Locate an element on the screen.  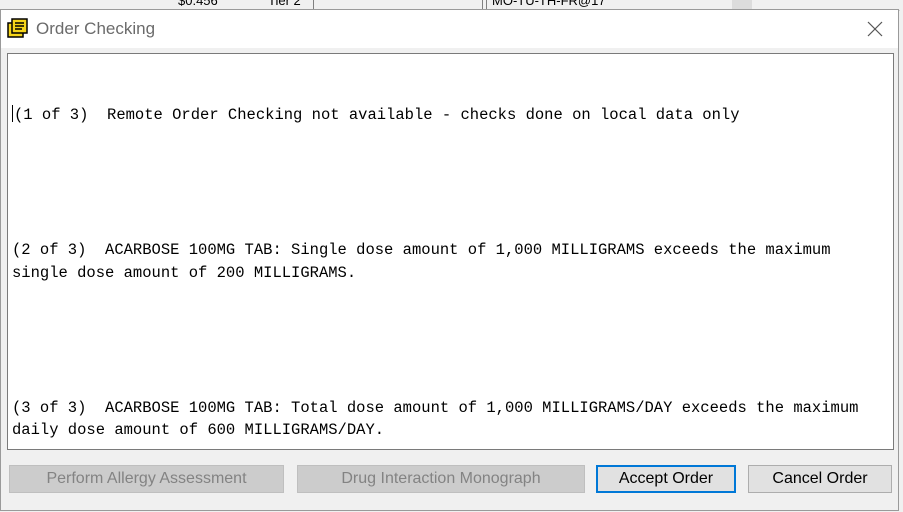
close-button is located at coordinates (875, 29).